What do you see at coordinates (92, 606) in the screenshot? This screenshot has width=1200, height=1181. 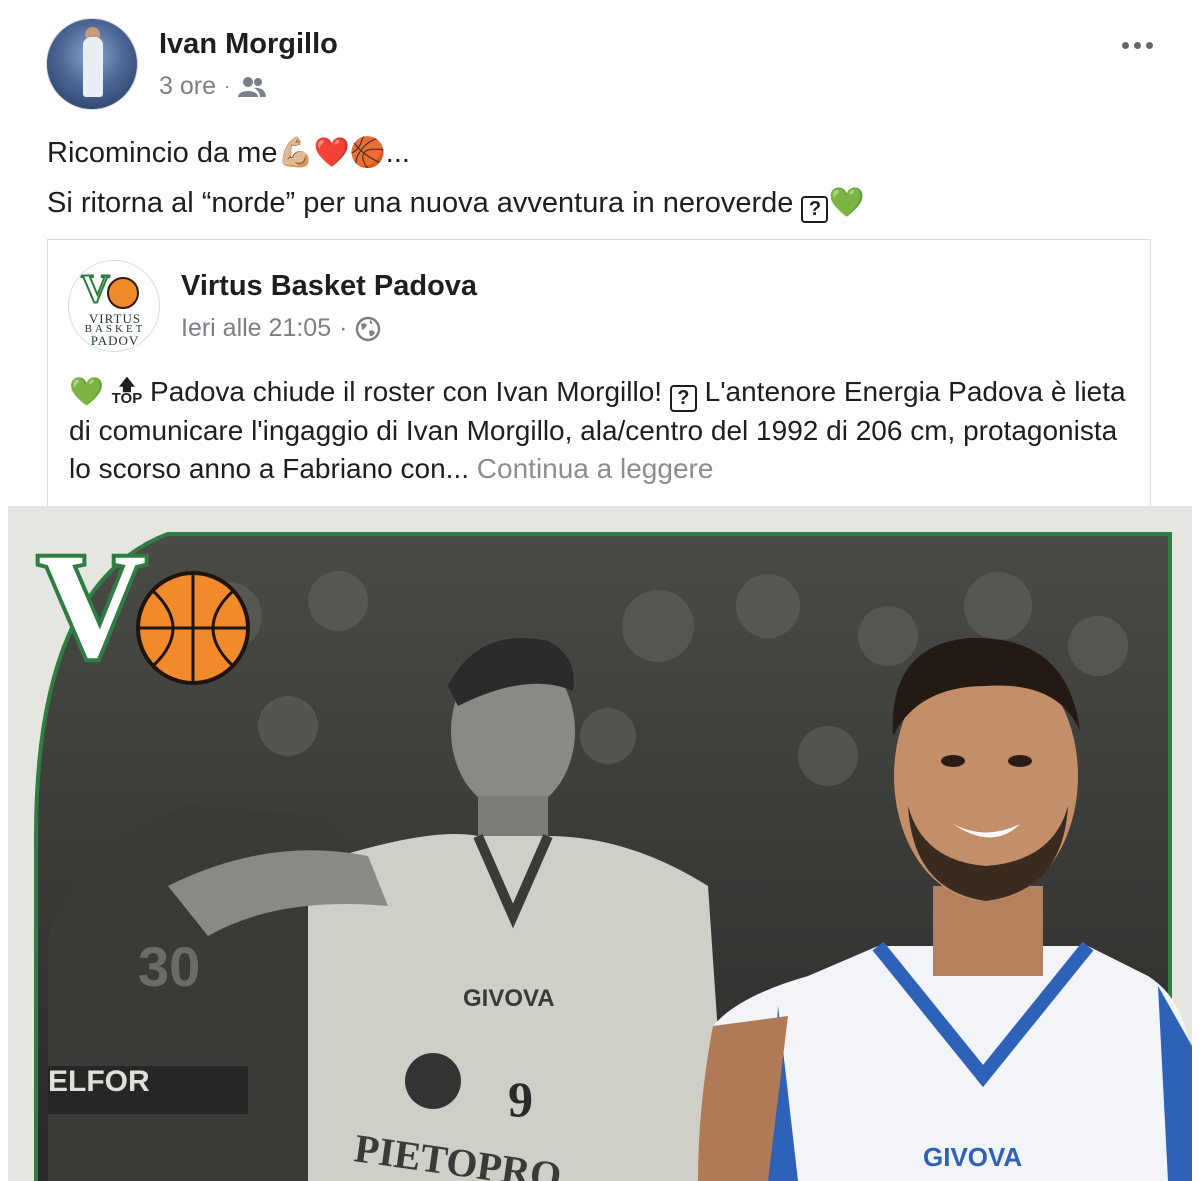 I see `logo-v-letter: V` at bounding box center [92, 606].